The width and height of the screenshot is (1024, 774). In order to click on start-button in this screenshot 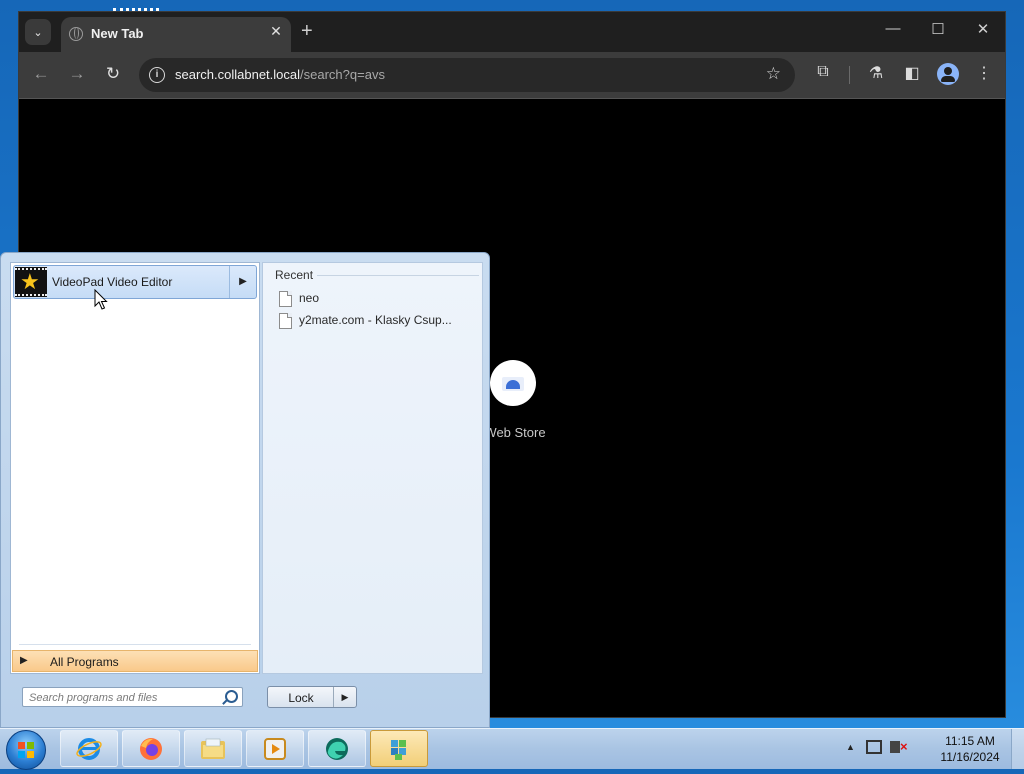, I will do `click(26, 750)`.